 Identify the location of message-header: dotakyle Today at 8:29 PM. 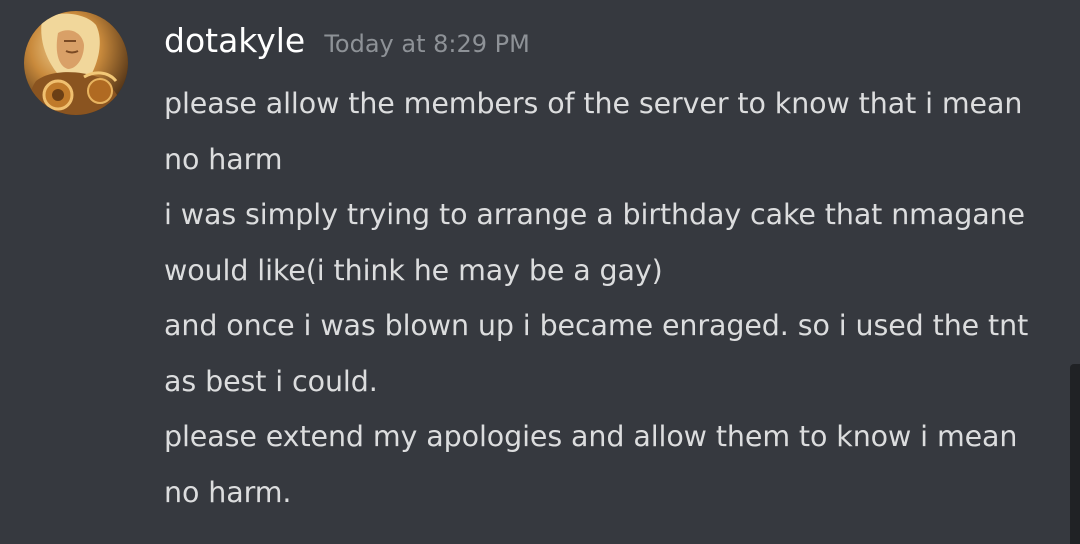
(347, 42).